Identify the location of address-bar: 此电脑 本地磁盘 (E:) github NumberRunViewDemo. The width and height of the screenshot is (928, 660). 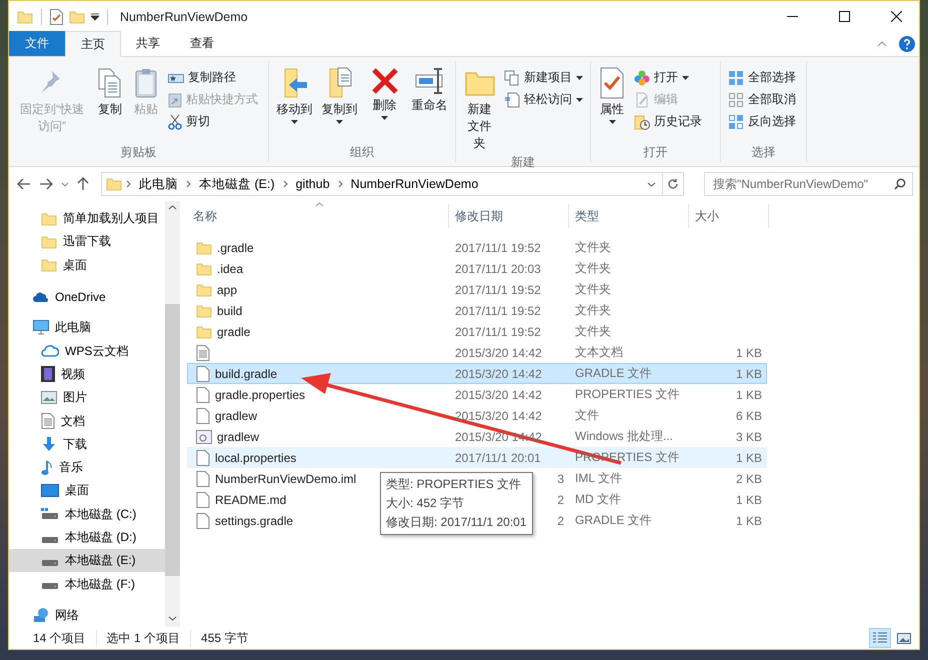
(392, 184).